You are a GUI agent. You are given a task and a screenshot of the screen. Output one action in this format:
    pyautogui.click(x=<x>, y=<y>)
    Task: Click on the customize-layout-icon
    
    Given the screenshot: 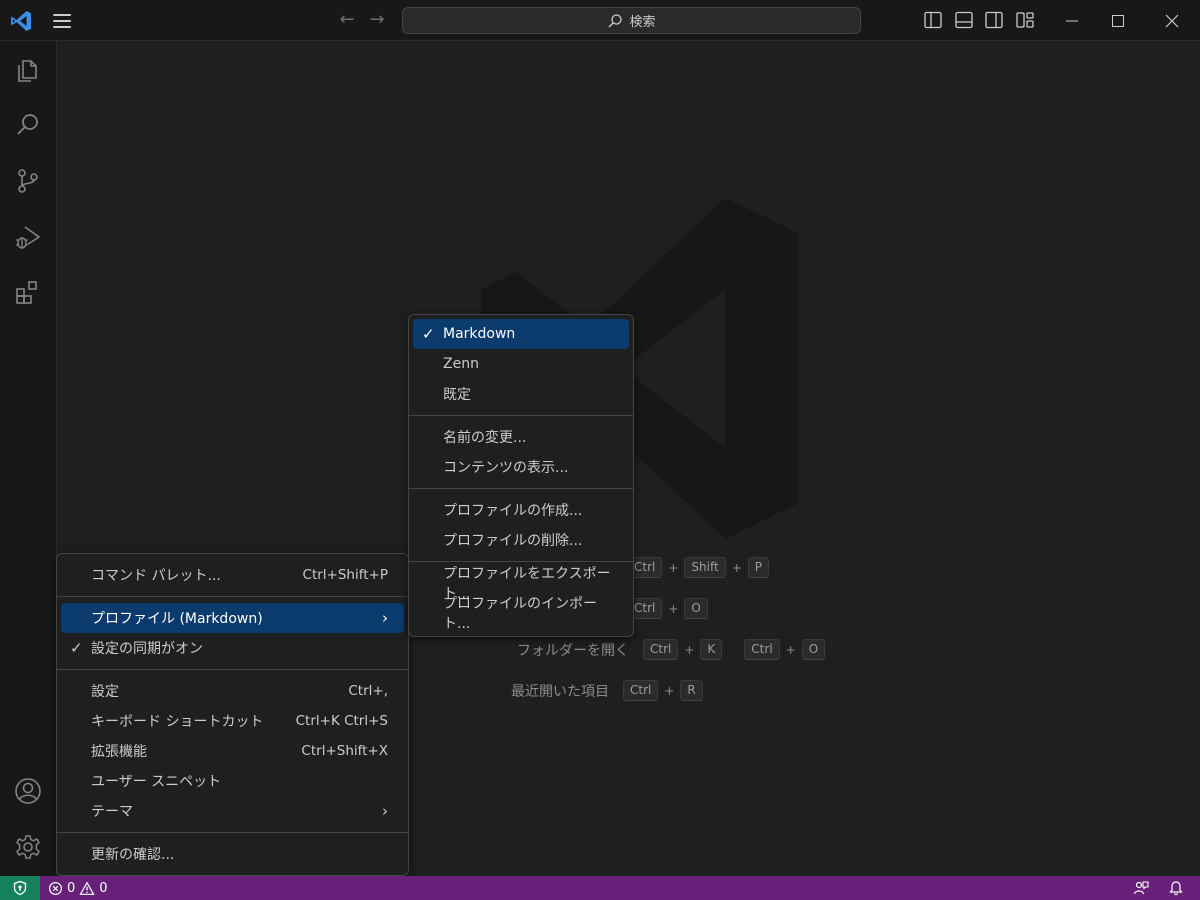 What is the action you would take?
    pyautogui.click(x=1025, y=20)
    